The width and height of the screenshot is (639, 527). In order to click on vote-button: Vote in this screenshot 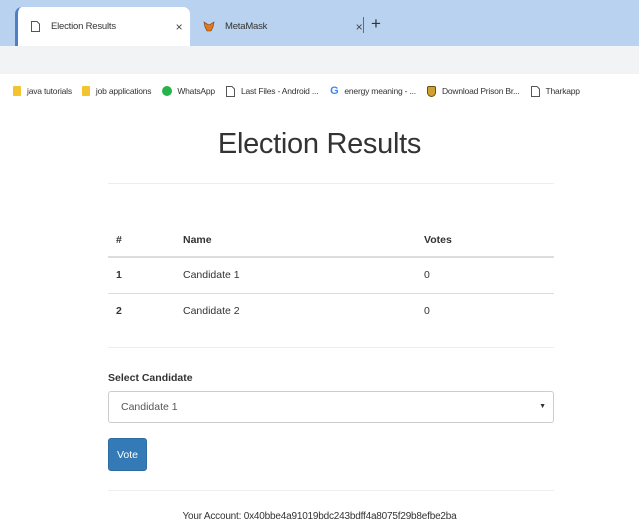, I will do `click(127, 454)`.